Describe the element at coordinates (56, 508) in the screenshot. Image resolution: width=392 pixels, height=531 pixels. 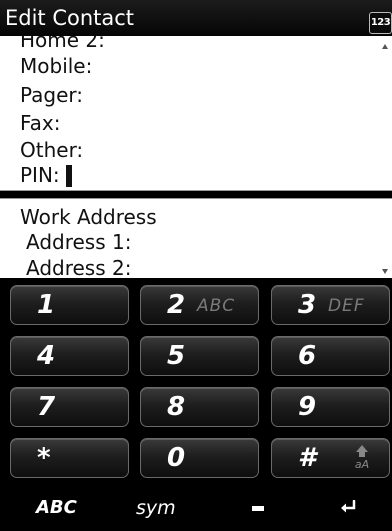
I see `abc-mode-button: ABC` at that location.